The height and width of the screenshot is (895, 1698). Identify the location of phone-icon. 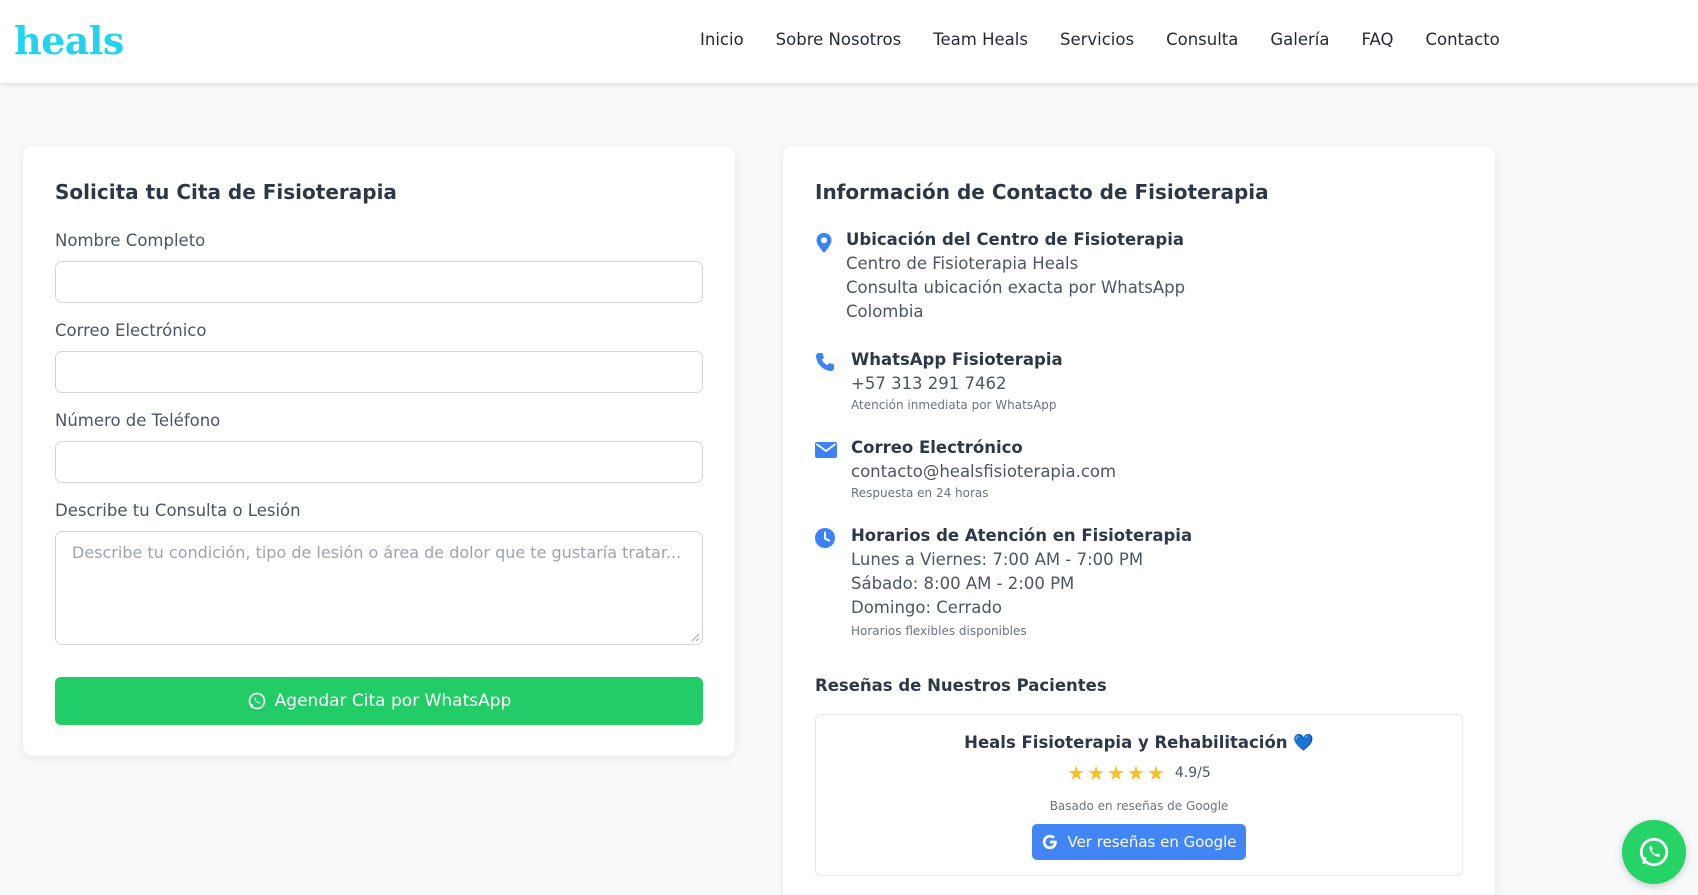
(825, 362).